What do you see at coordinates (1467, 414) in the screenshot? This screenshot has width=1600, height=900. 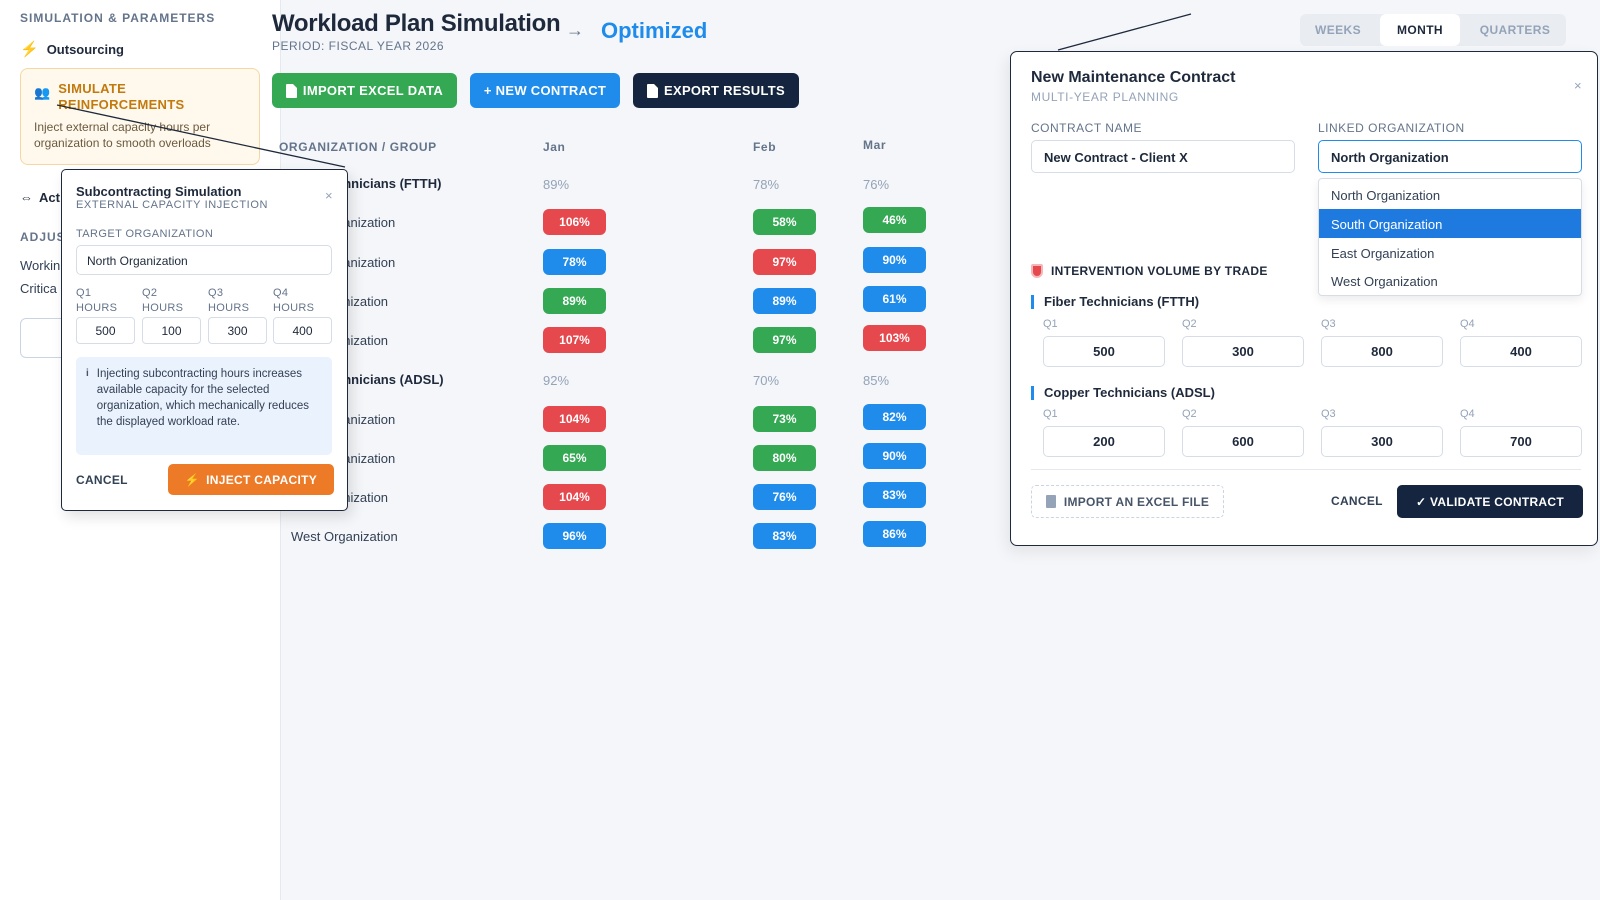 I see `adsl-q4-label: Q4` at bounding box center [1467, 414].